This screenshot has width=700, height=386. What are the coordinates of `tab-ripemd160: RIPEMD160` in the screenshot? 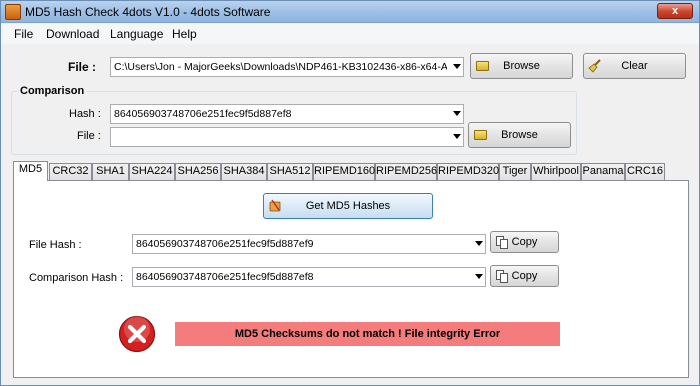 It's located at (344, 171).